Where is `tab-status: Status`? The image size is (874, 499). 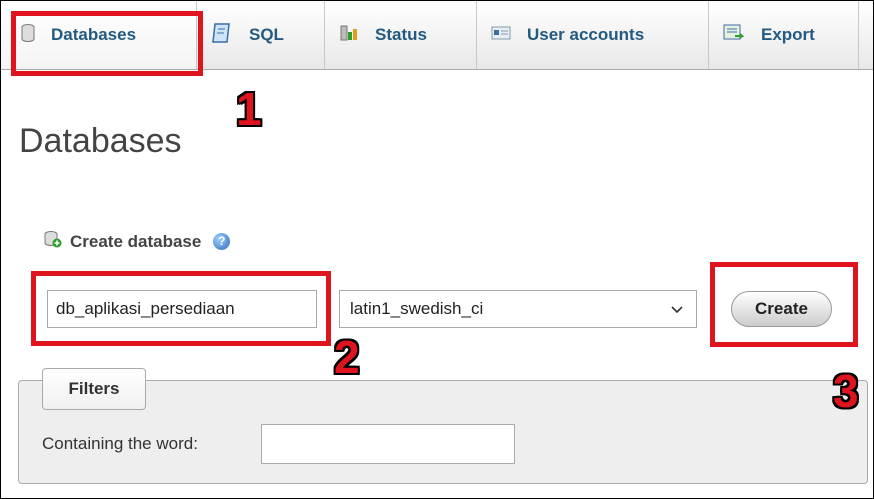 tab-status: Status is located at coordinates (401, 35).